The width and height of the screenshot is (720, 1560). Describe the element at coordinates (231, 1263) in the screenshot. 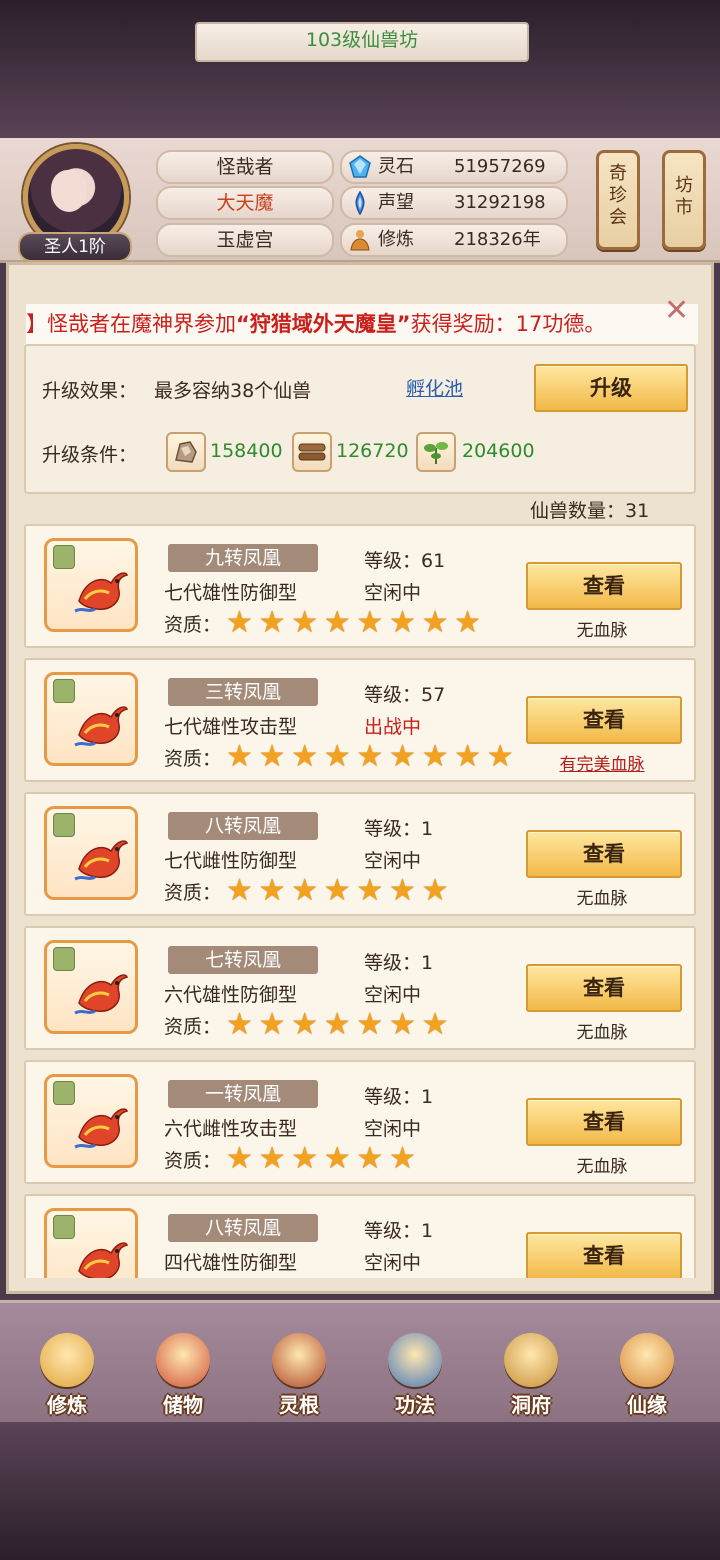

I see `beast-description: 四代雄性防御型` at that location.